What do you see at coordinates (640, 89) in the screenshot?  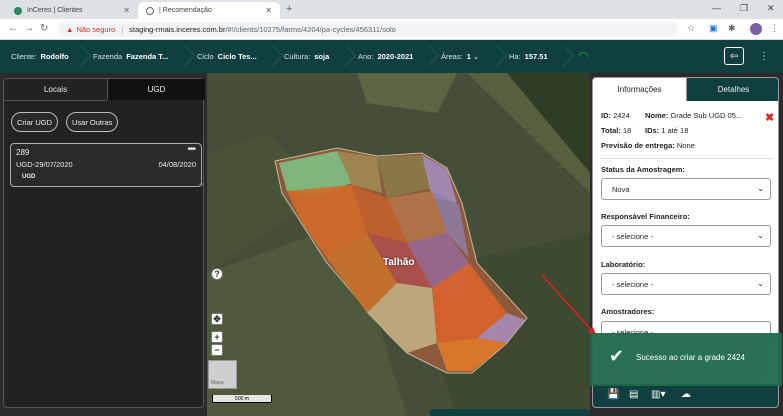 I see `tab-informacoes: Informações` at bounding box center [640, 89].